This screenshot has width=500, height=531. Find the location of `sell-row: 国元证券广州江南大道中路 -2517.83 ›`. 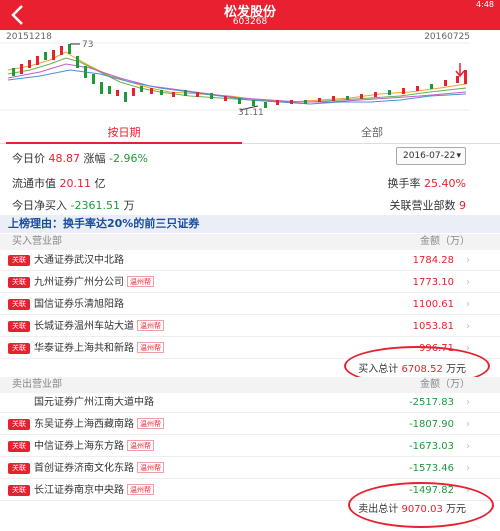

sell-row: 国元证券广州江南大道中路 -2517.83 › is located at coordinates (250, 402).